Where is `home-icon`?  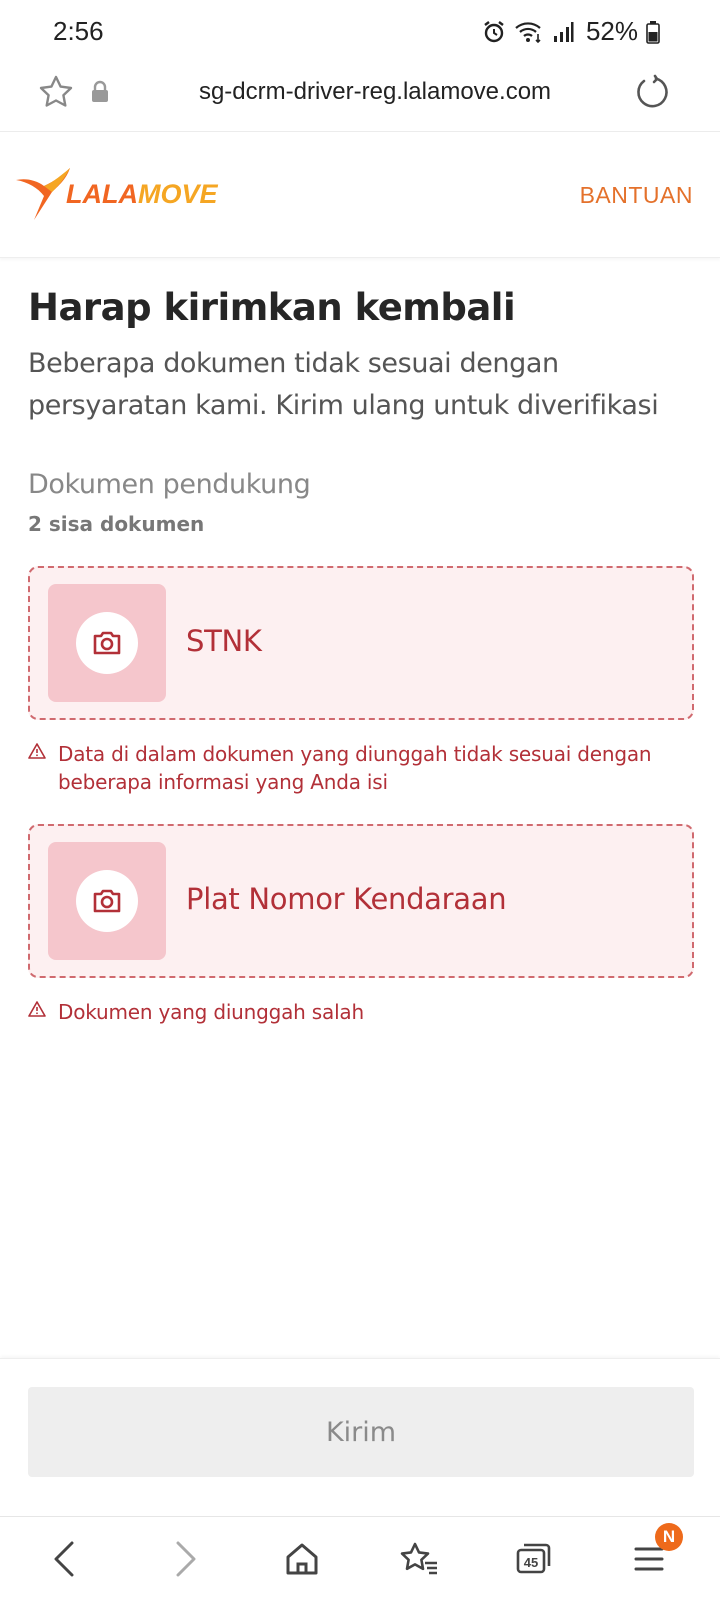 home-icon is located at coordinates (302, 1559).